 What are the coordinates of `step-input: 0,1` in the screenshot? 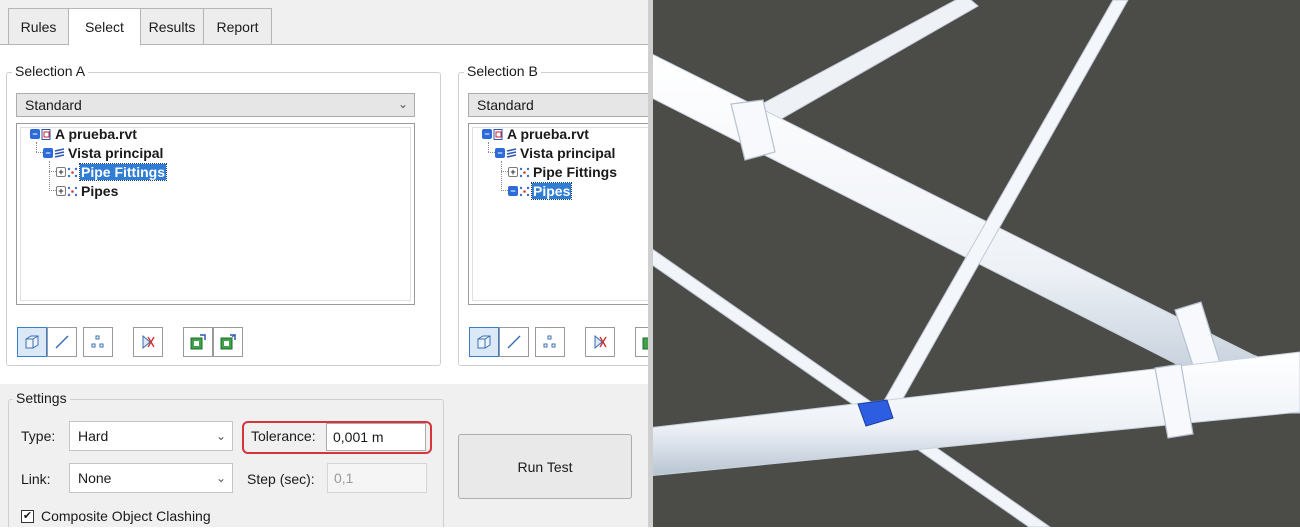 It's located at (377, 478).